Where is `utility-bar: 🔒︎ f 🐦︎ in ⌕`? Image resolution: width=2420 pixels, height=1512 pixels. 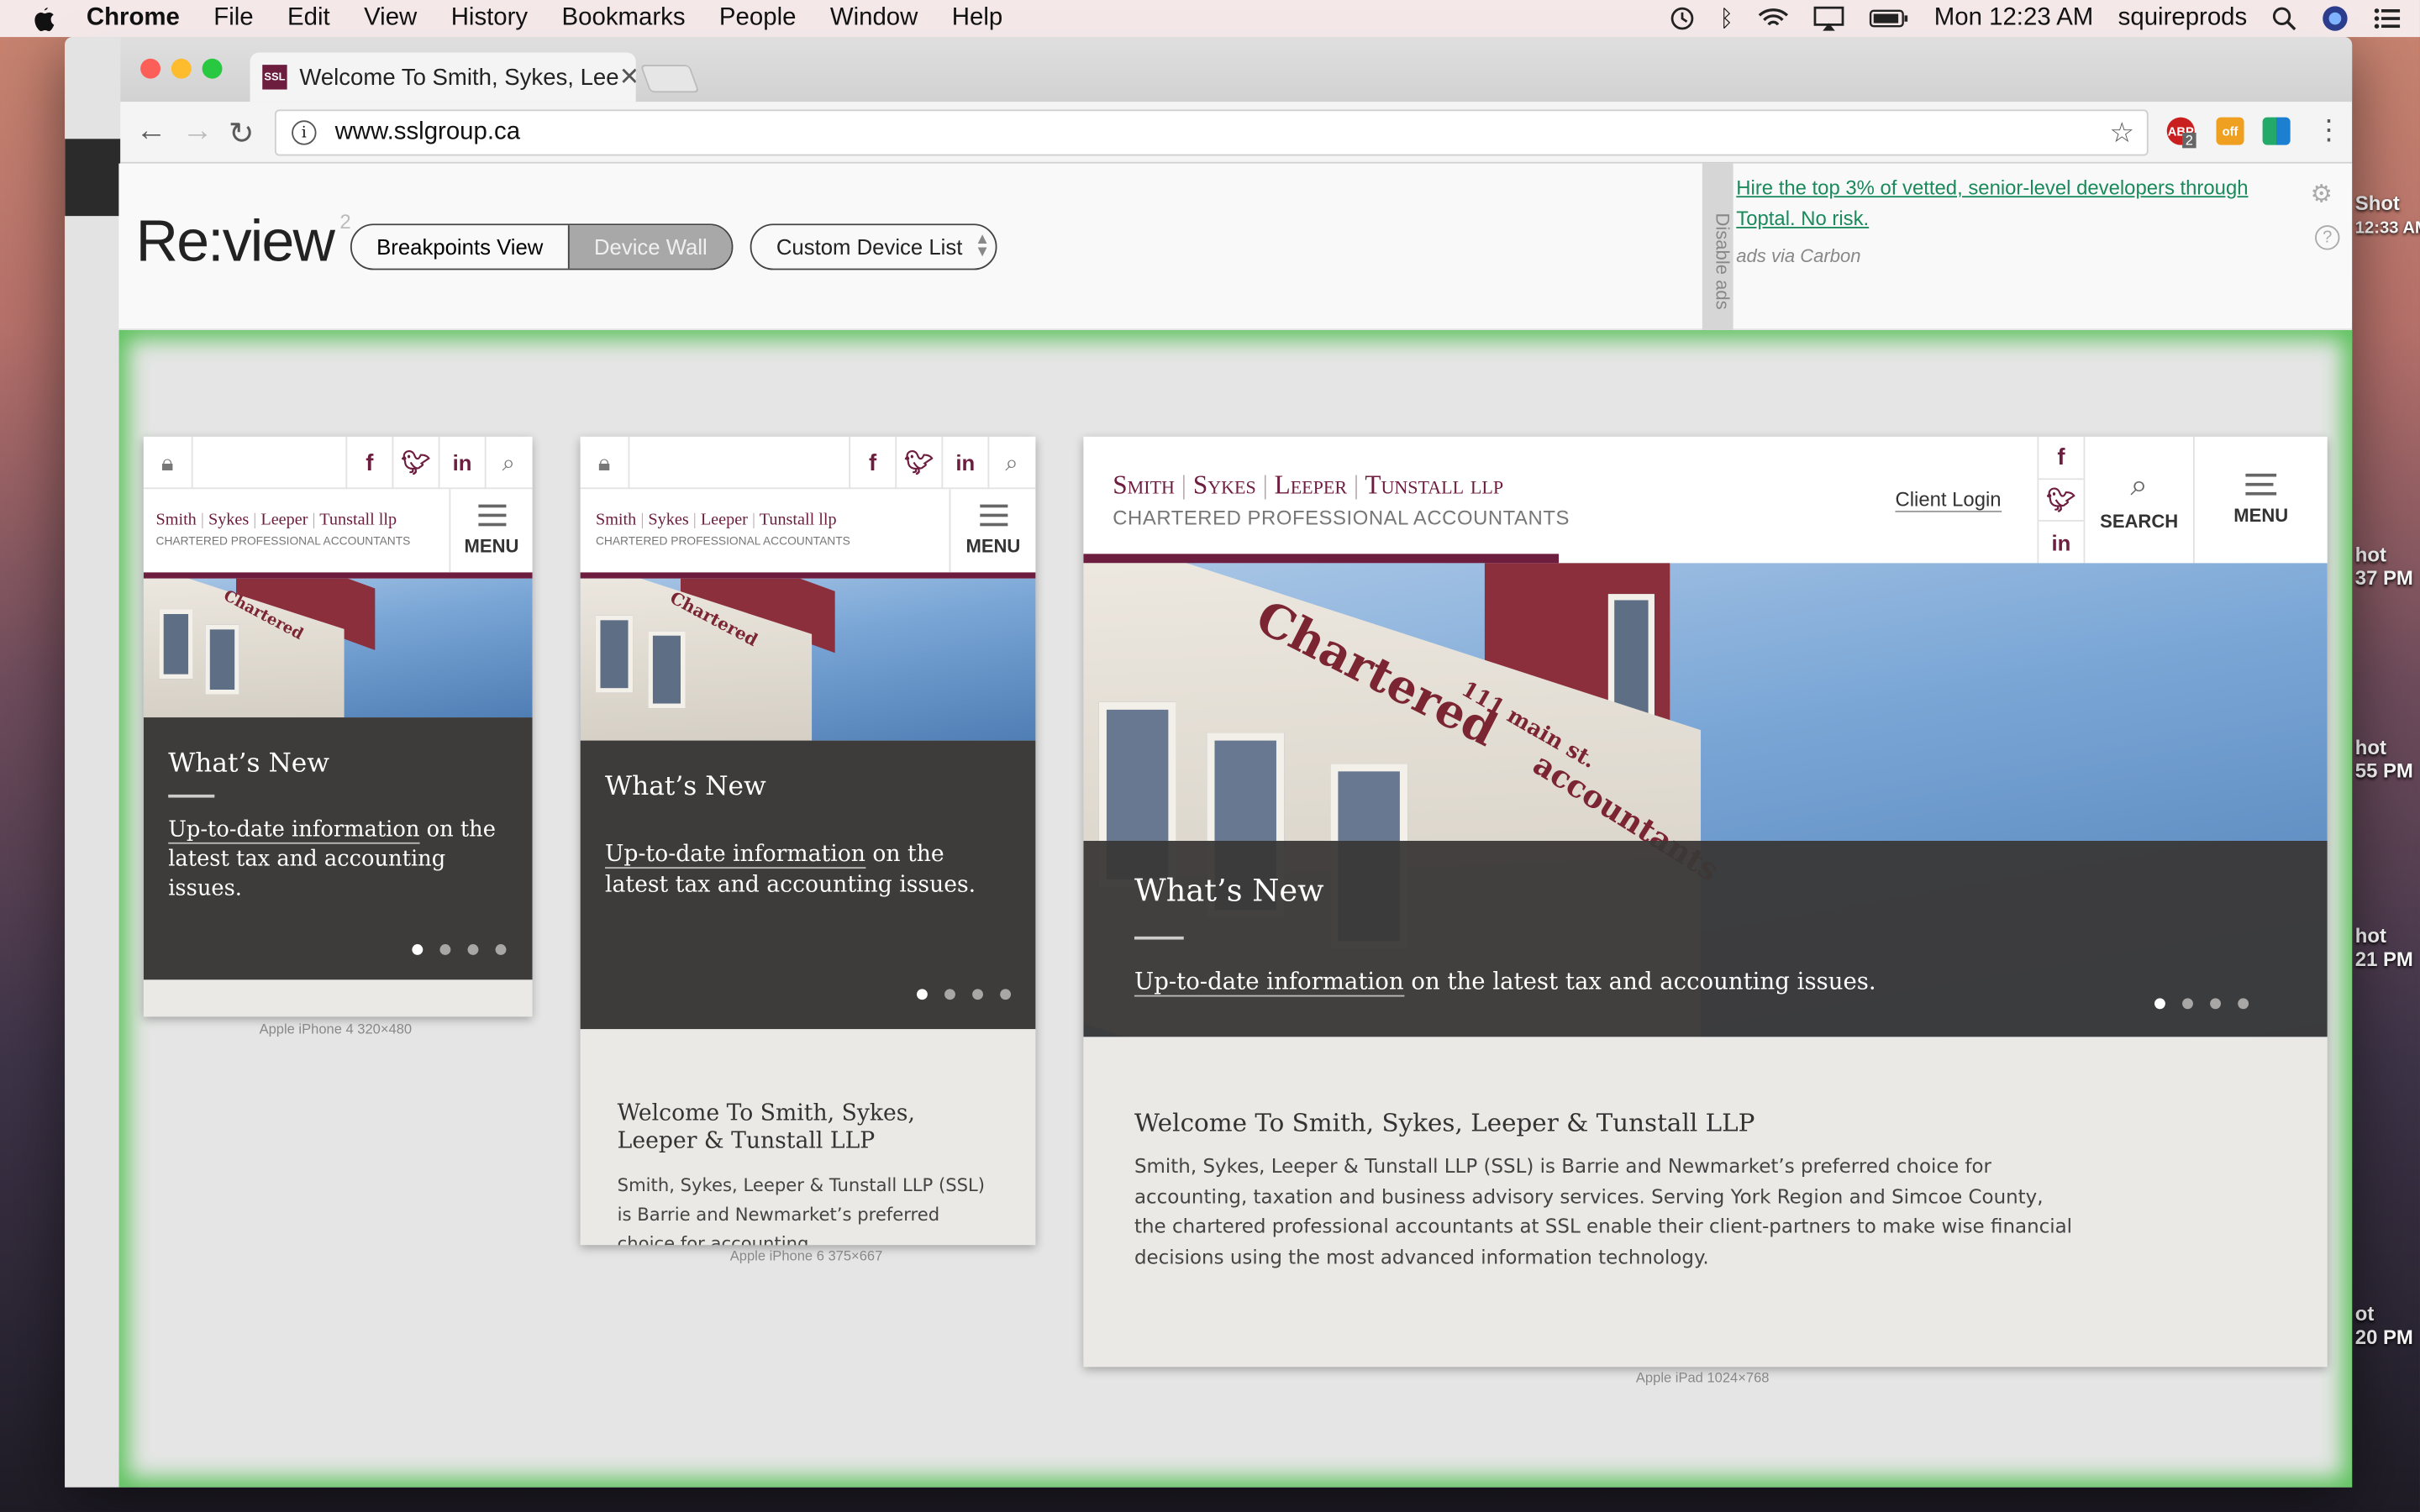
utility-bar: 🔒︎ f 🐦︎ in ⌕ is located at coordinates (338, 463).